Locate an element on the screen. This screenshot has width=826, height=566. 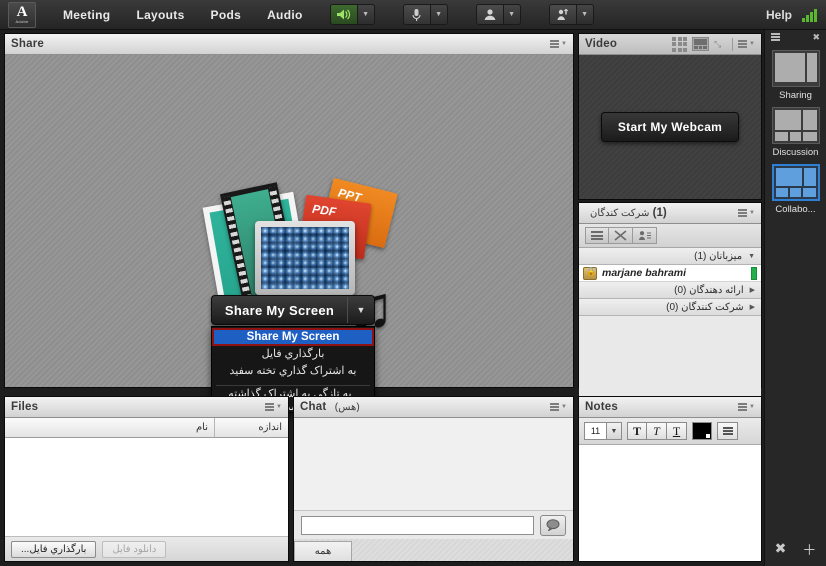
layout-item-sharing: Sharing is located at coordinates (795, 75).